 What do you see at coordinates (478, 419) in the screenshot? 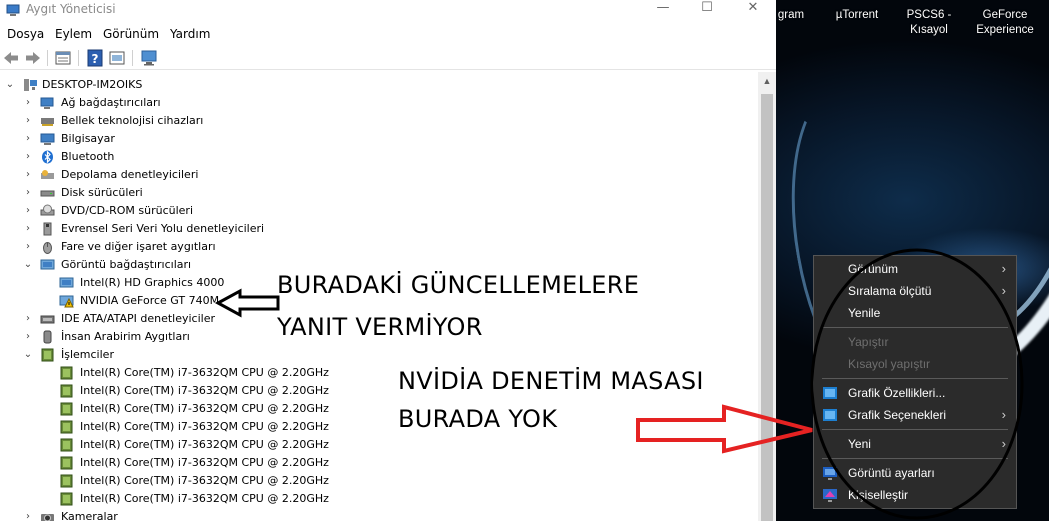
I see `annotation-text-not-here: BURADA YOK` at bounding box center [478, 419].